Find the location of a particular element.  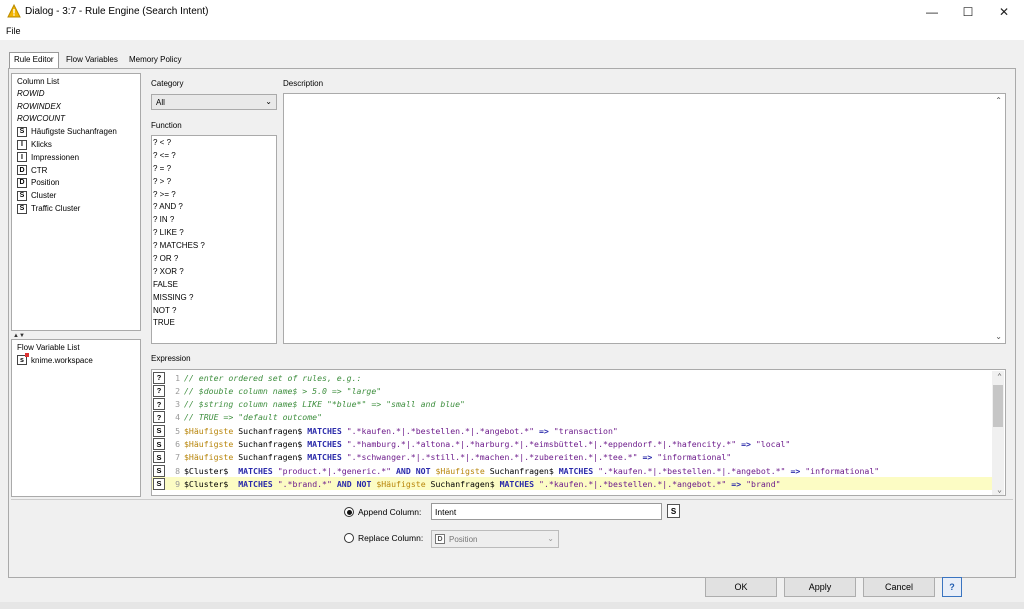

function-item: MISSING ? is located at coordinates (214, 299).